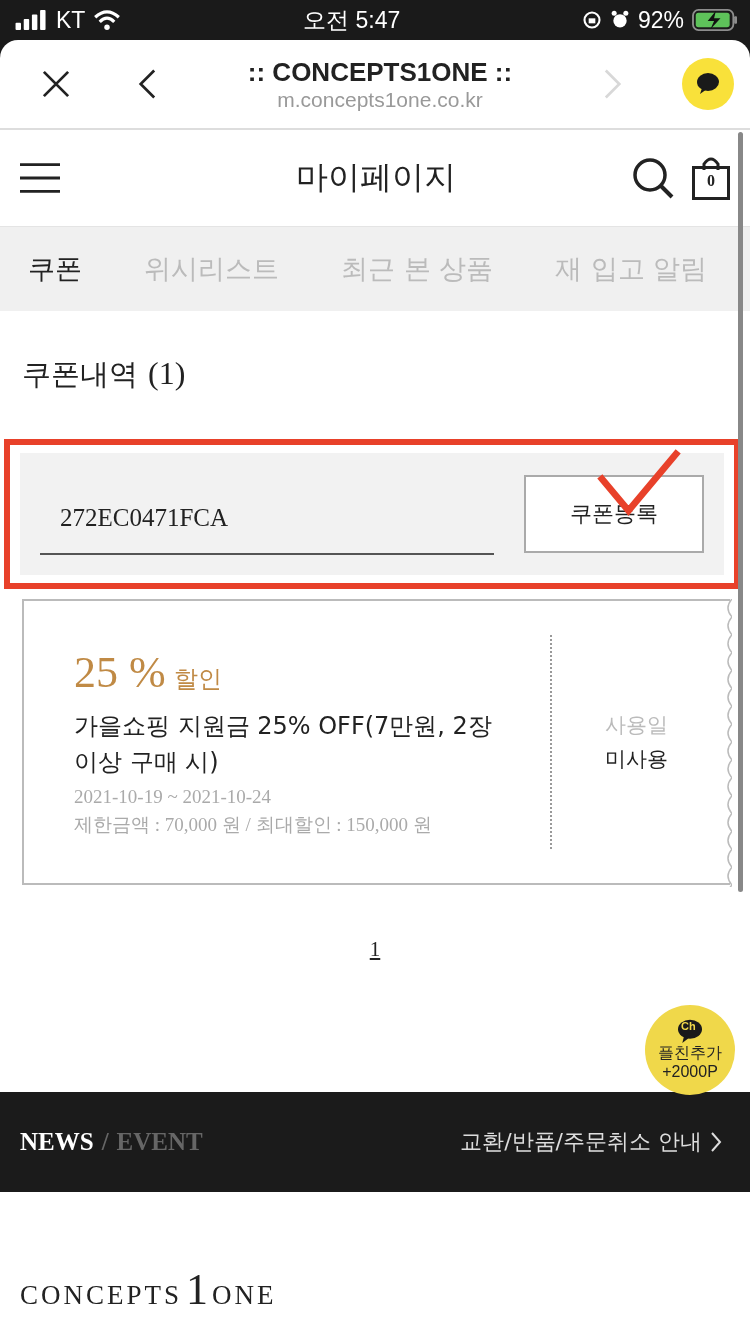  I want to click on news-link: NEWS, so click(57, 1142).